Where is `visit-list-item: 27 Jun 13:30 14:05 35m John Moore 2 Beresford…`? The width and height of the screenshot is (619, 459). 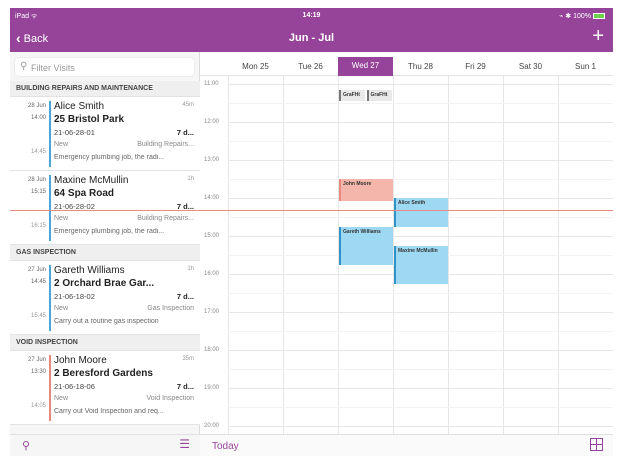 visit-list-item: 27 Jun 13:30 14:05 35m John Moore 2 Beresford… is located at coordinates (105, 388).